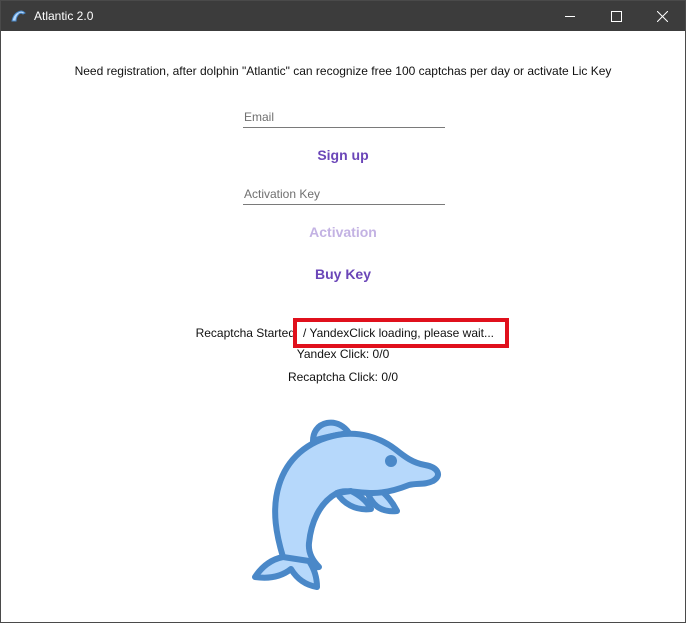 The height and width of the screenshot is (623, 686). Describe the element at coordinates (18, 16) in the screenshot. I see `dolphin-app-icon` at that location.